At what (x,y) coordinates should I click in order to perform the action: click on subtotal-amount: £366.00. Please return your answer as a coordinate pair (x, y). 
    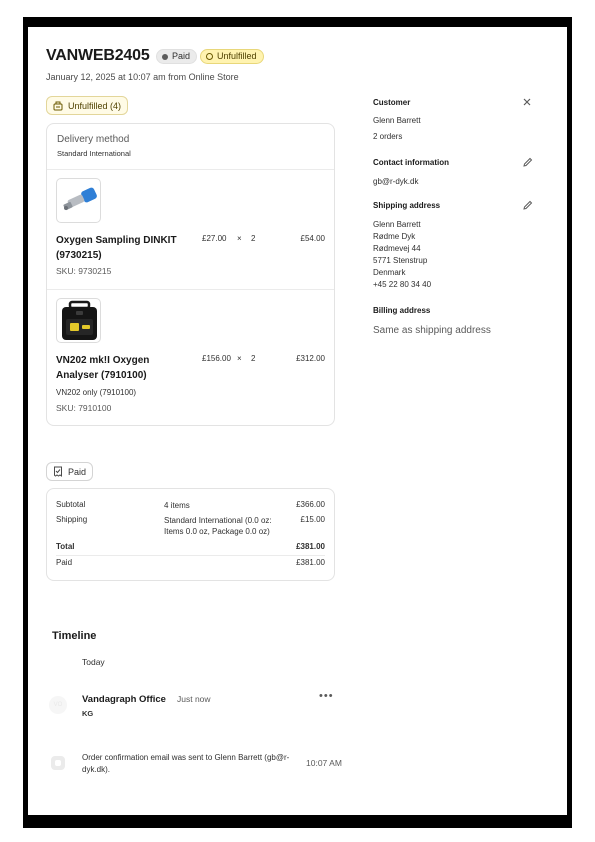
    Looking at the image, I should click on (310, 504).